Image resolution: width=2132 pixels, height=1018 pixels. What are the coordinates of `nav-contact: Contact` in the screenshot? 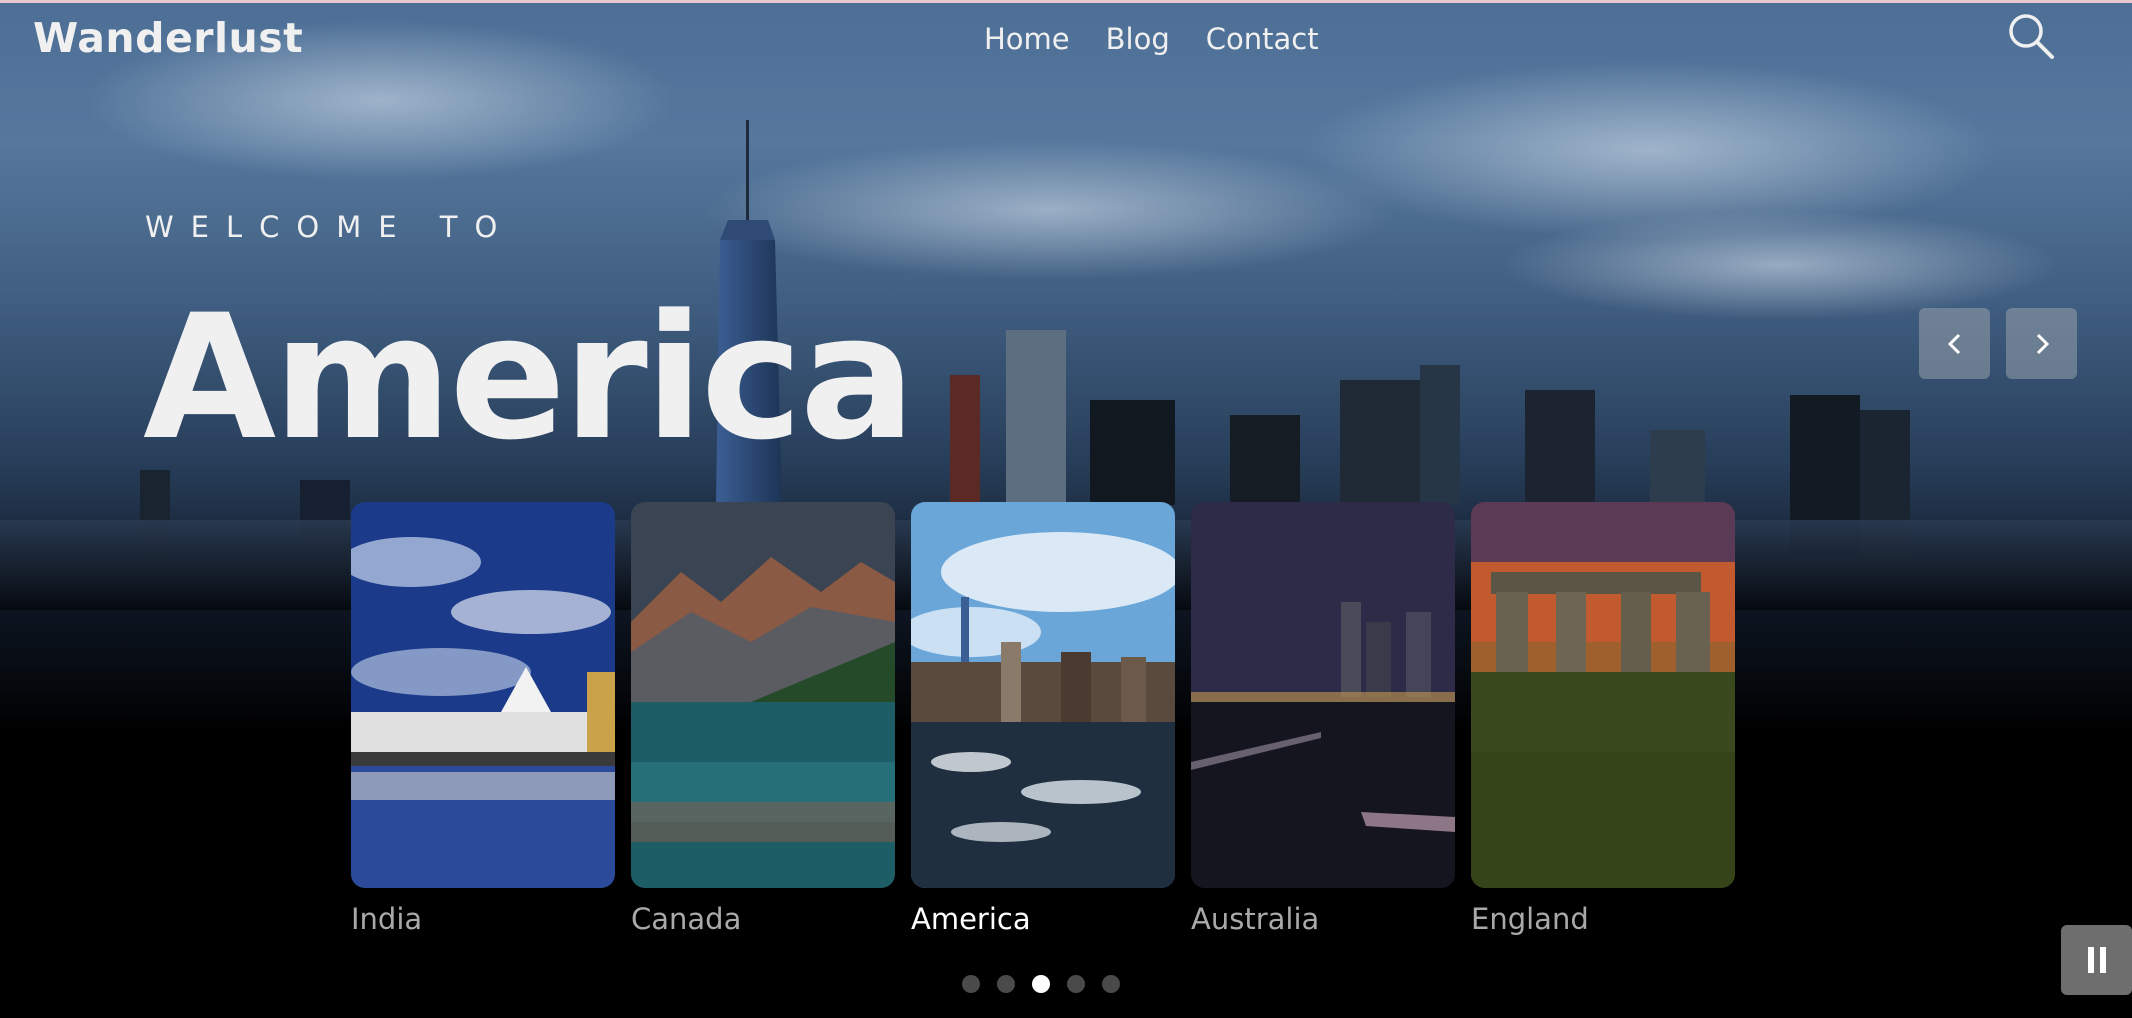 It's located at (1262, 39).